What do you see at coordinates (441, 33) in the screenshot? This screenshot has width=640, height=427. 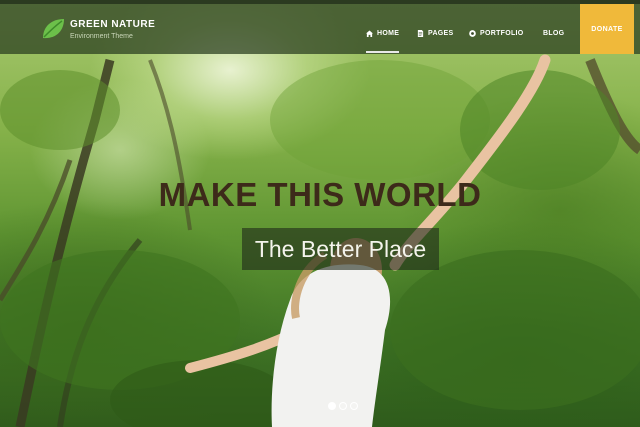 I see `nav-pages-label: PAGES` at bounding box center [441, 33].